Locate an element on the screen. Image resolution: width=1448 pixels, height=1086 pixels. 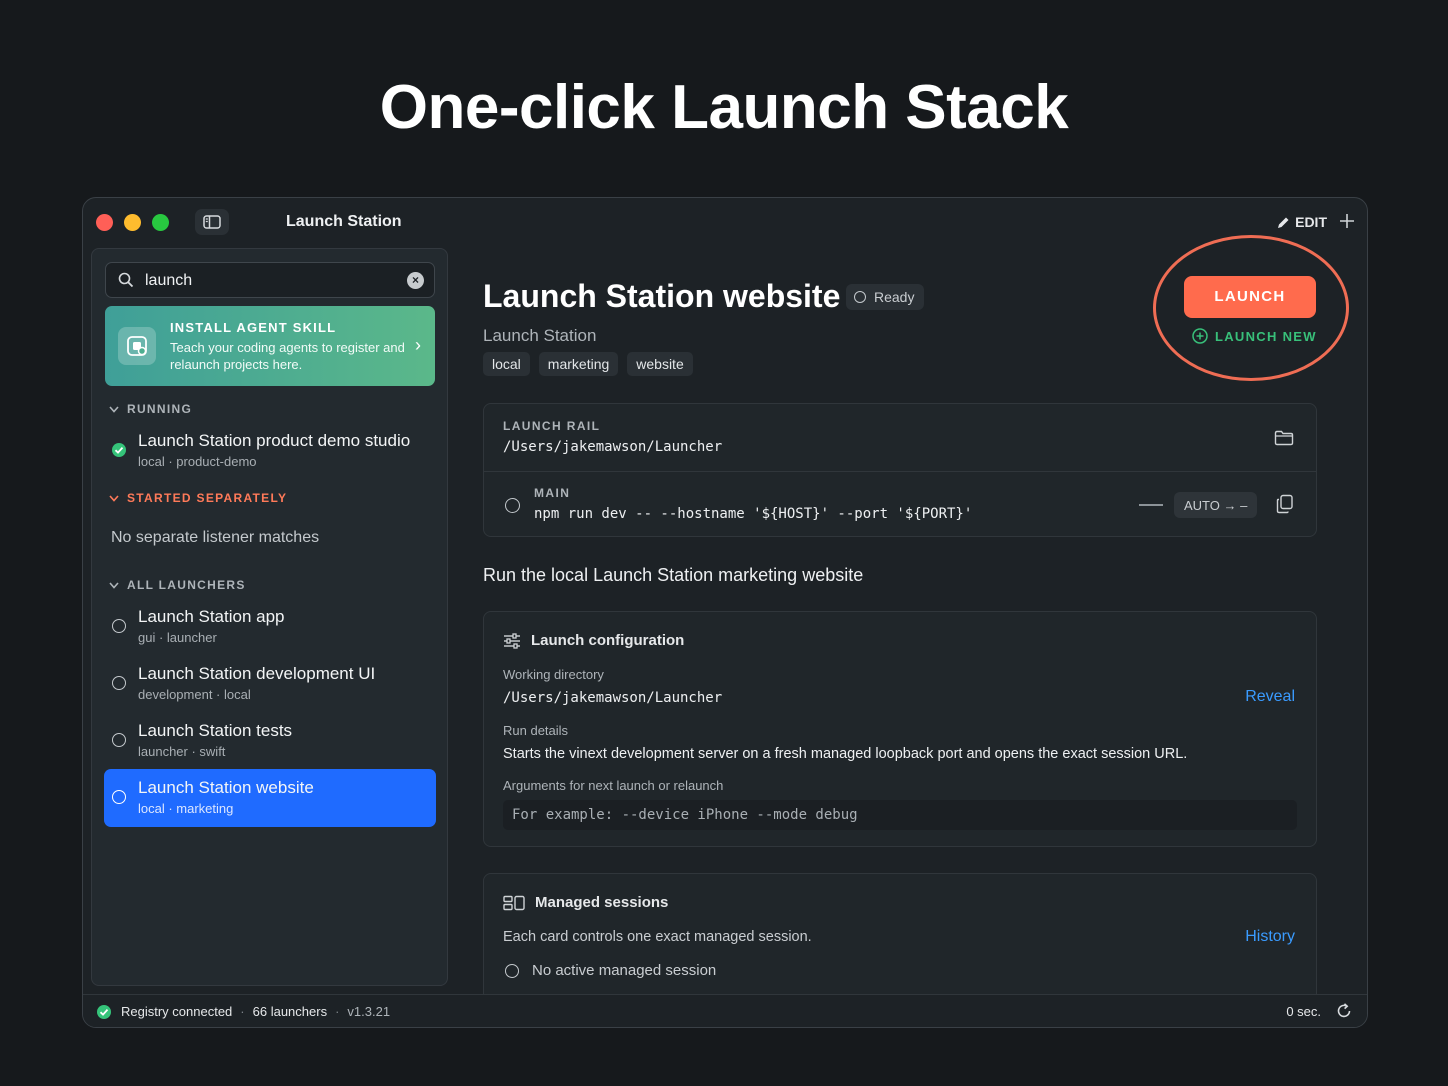
tag: website is located at coordinates (660, 364).